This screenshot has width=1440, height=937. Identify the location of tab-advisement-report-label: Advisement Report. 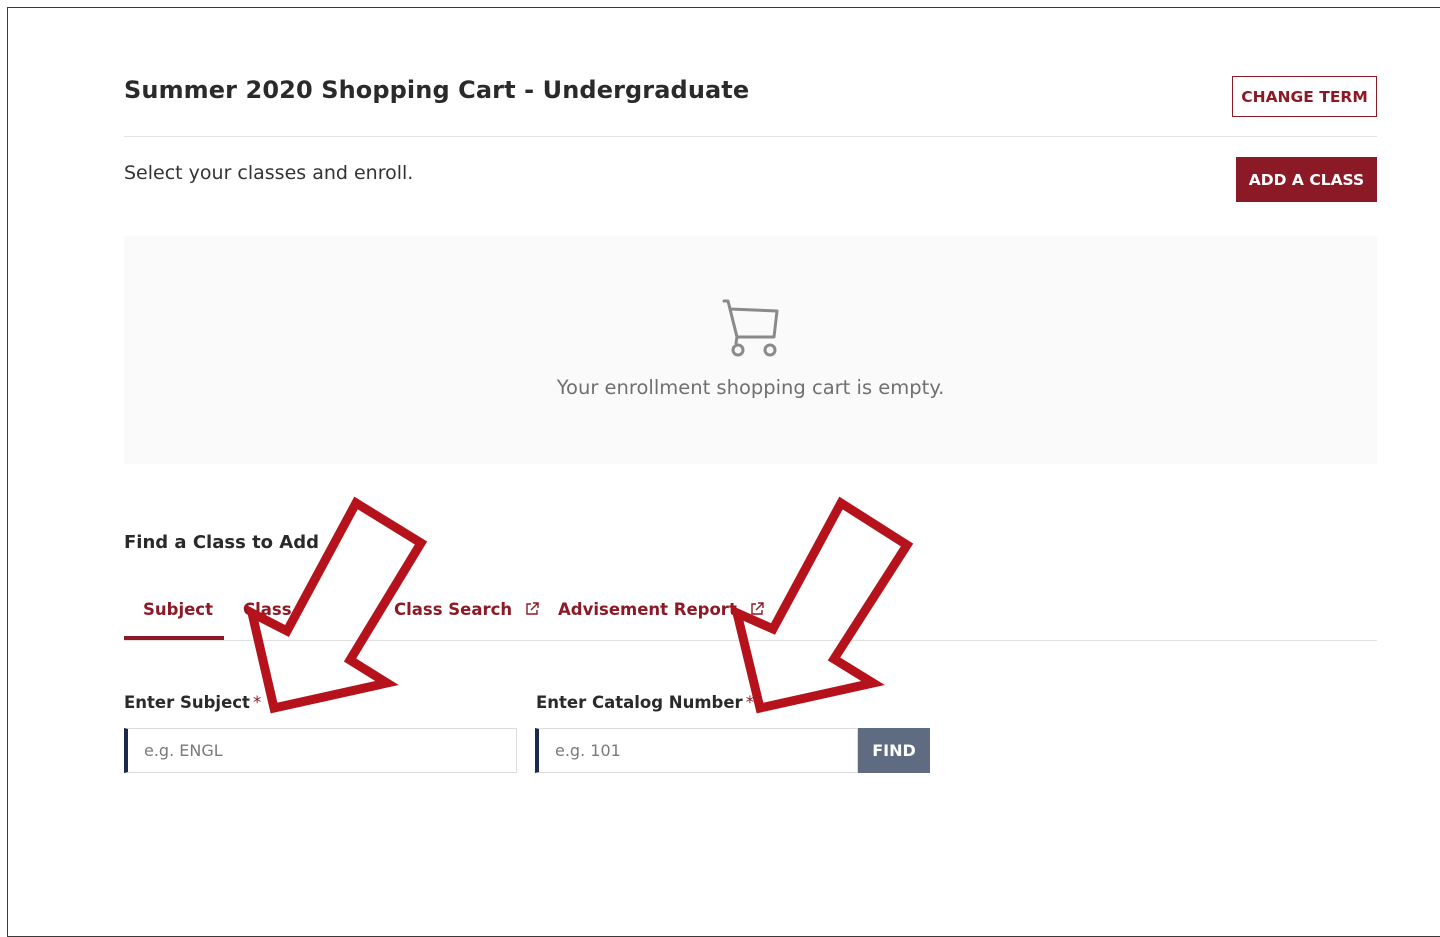
(647, 609).